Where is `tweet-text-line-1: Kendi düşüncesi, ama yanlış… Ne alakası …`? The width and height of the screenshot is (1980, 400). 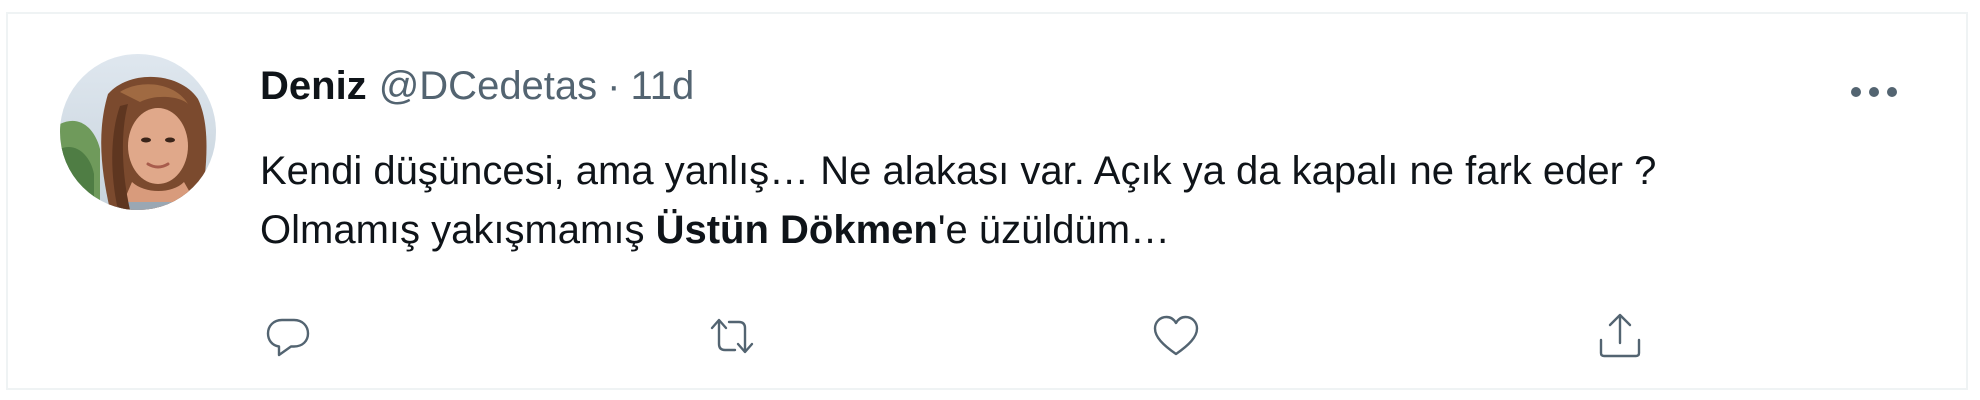
tweet-text-line-1: Kendi düşüncesi, ama yanlış… Ne alakası … is located at coordinates (958, 171).